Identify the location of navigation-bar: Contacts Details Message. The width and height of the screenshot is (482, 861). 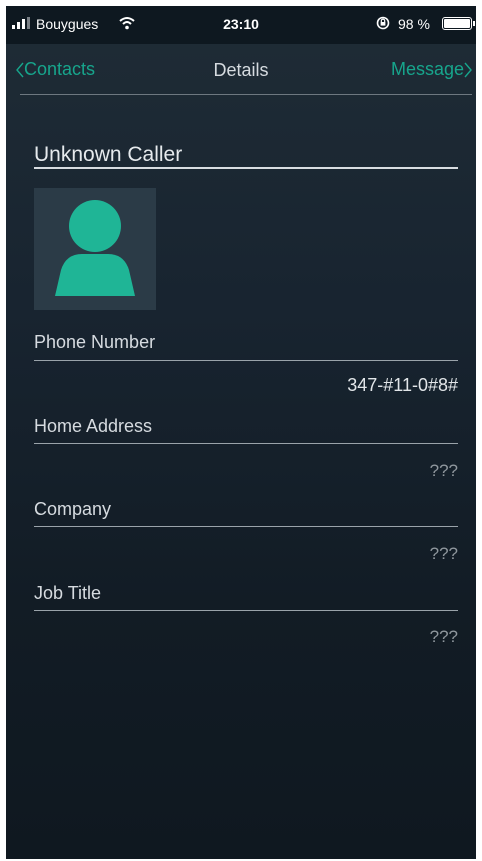
(241, 69).